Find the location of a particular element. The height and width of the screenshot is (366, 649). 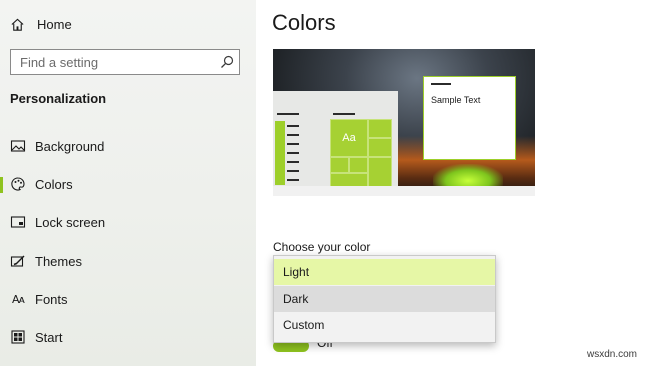

dropdown-option-light: Light is located at coordinates (384, 272).